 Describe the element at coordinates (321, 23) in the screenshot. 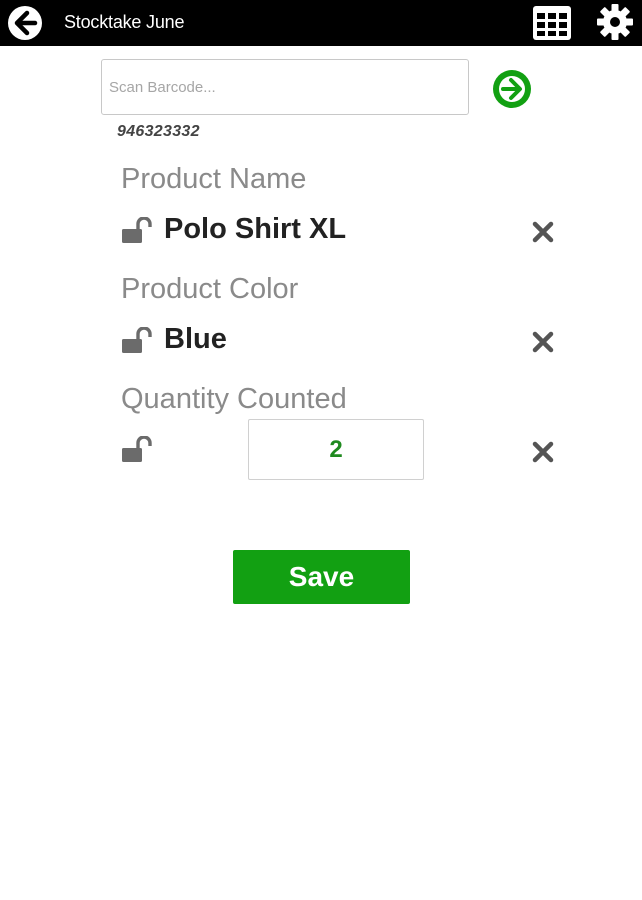

I see `app-header: Stocktake June` at that location.